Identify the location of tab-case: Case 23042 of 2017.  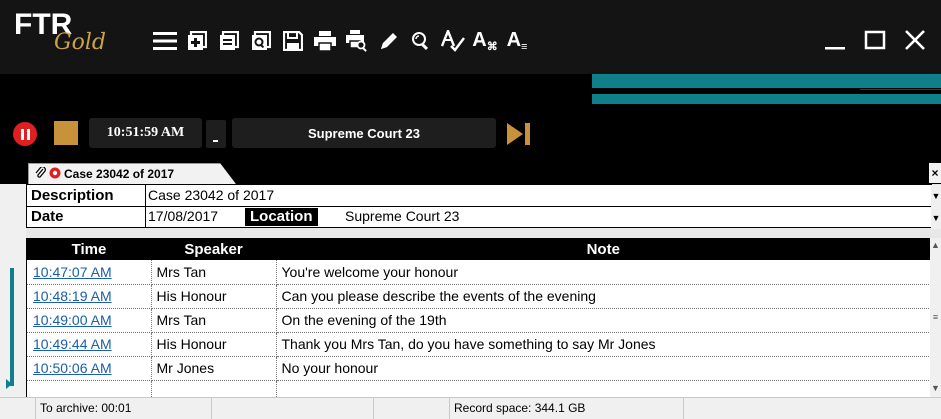
(132, 173).